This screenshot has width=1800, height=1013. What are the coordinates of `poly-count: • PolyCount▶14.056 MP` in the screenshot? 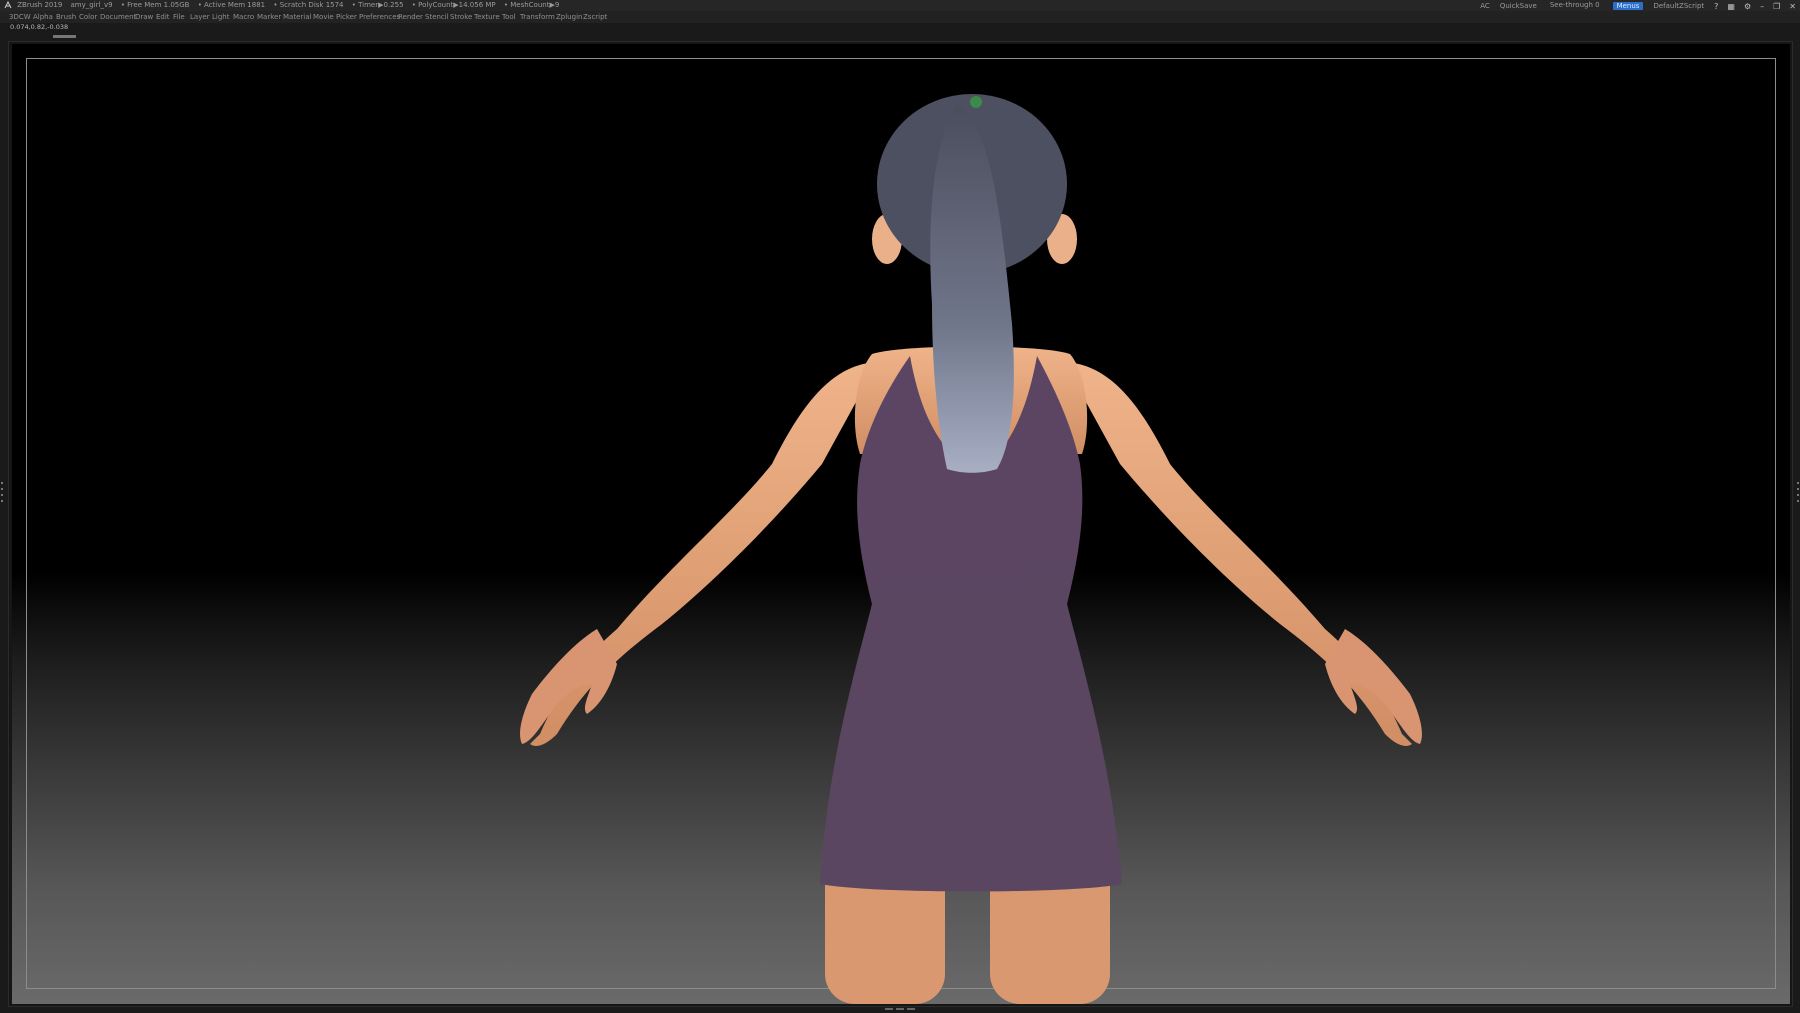 It's located at (453, 5).